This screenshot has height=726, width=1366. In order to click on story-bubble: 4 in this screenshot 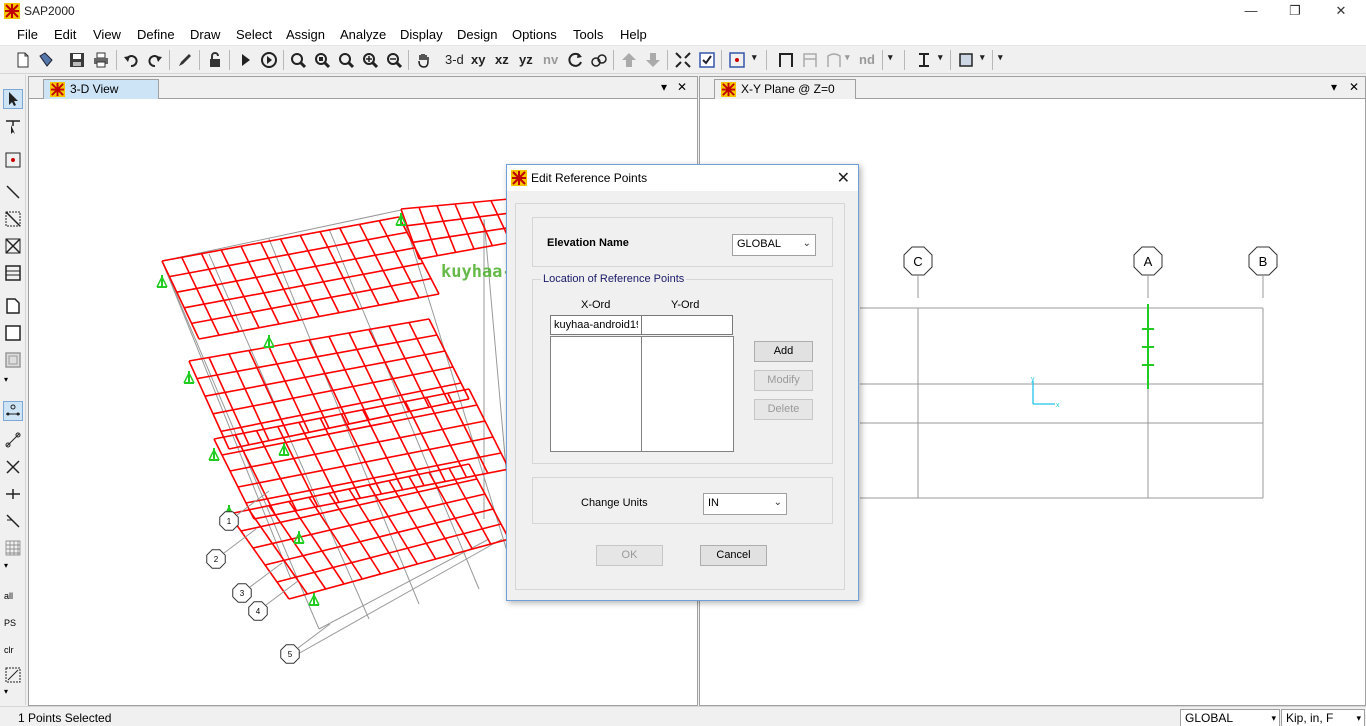, I will do `click(258, 611)`.